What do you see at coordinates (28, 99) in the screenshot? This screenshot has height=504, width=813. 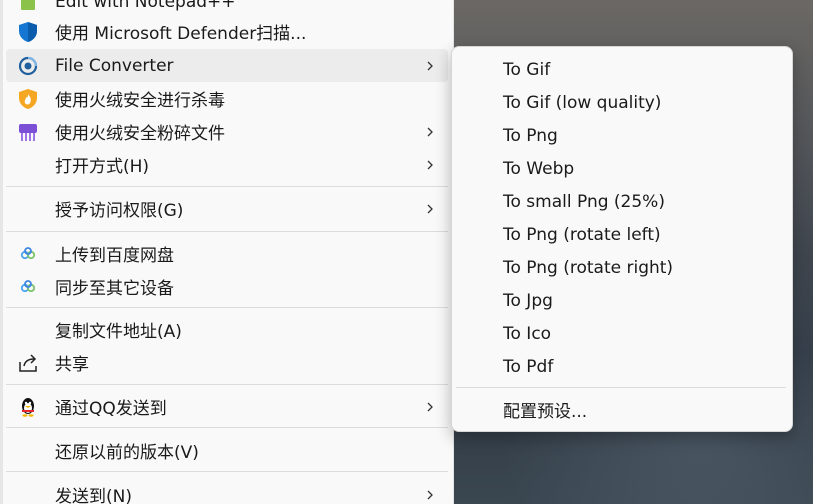 I see `huorong-icon` at bounding box center [28, 99].